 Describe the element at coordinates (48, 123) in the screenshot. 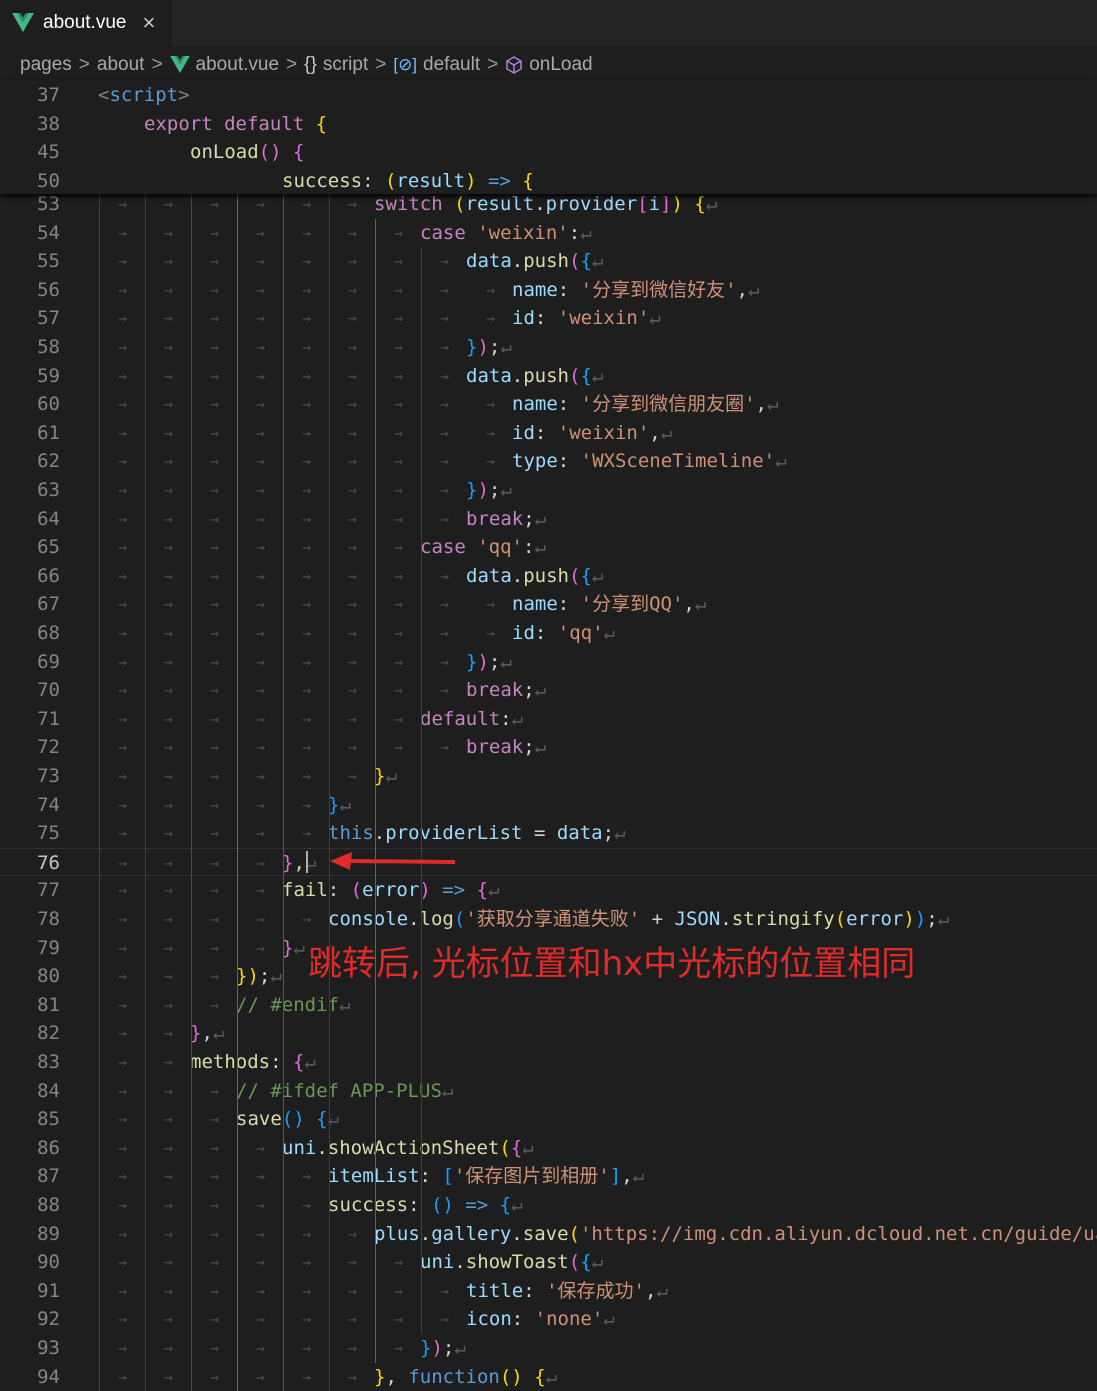

I see `line-number: 38` at that location.